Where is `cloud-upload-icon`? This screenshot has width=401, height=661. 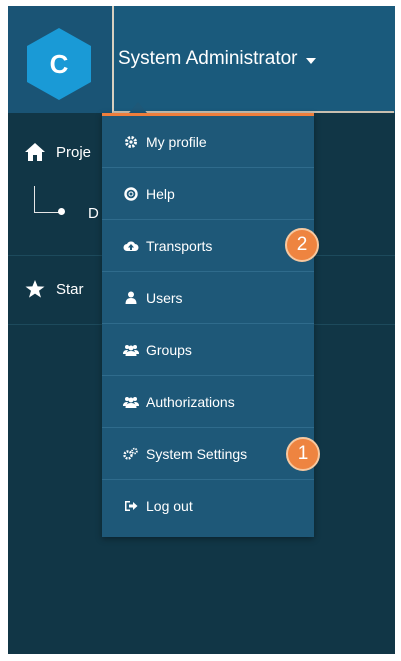 cloud-upload-icon is located at coordinates (131, 246).